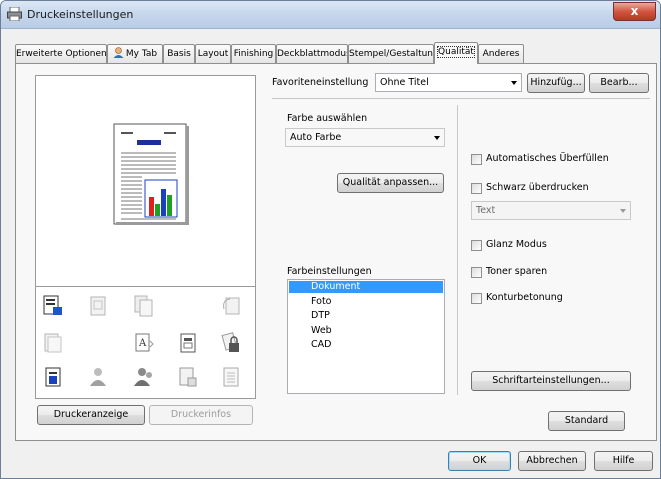 This screenshot has width=661, height=479. I want to click on user-icon, so click(118, 52).